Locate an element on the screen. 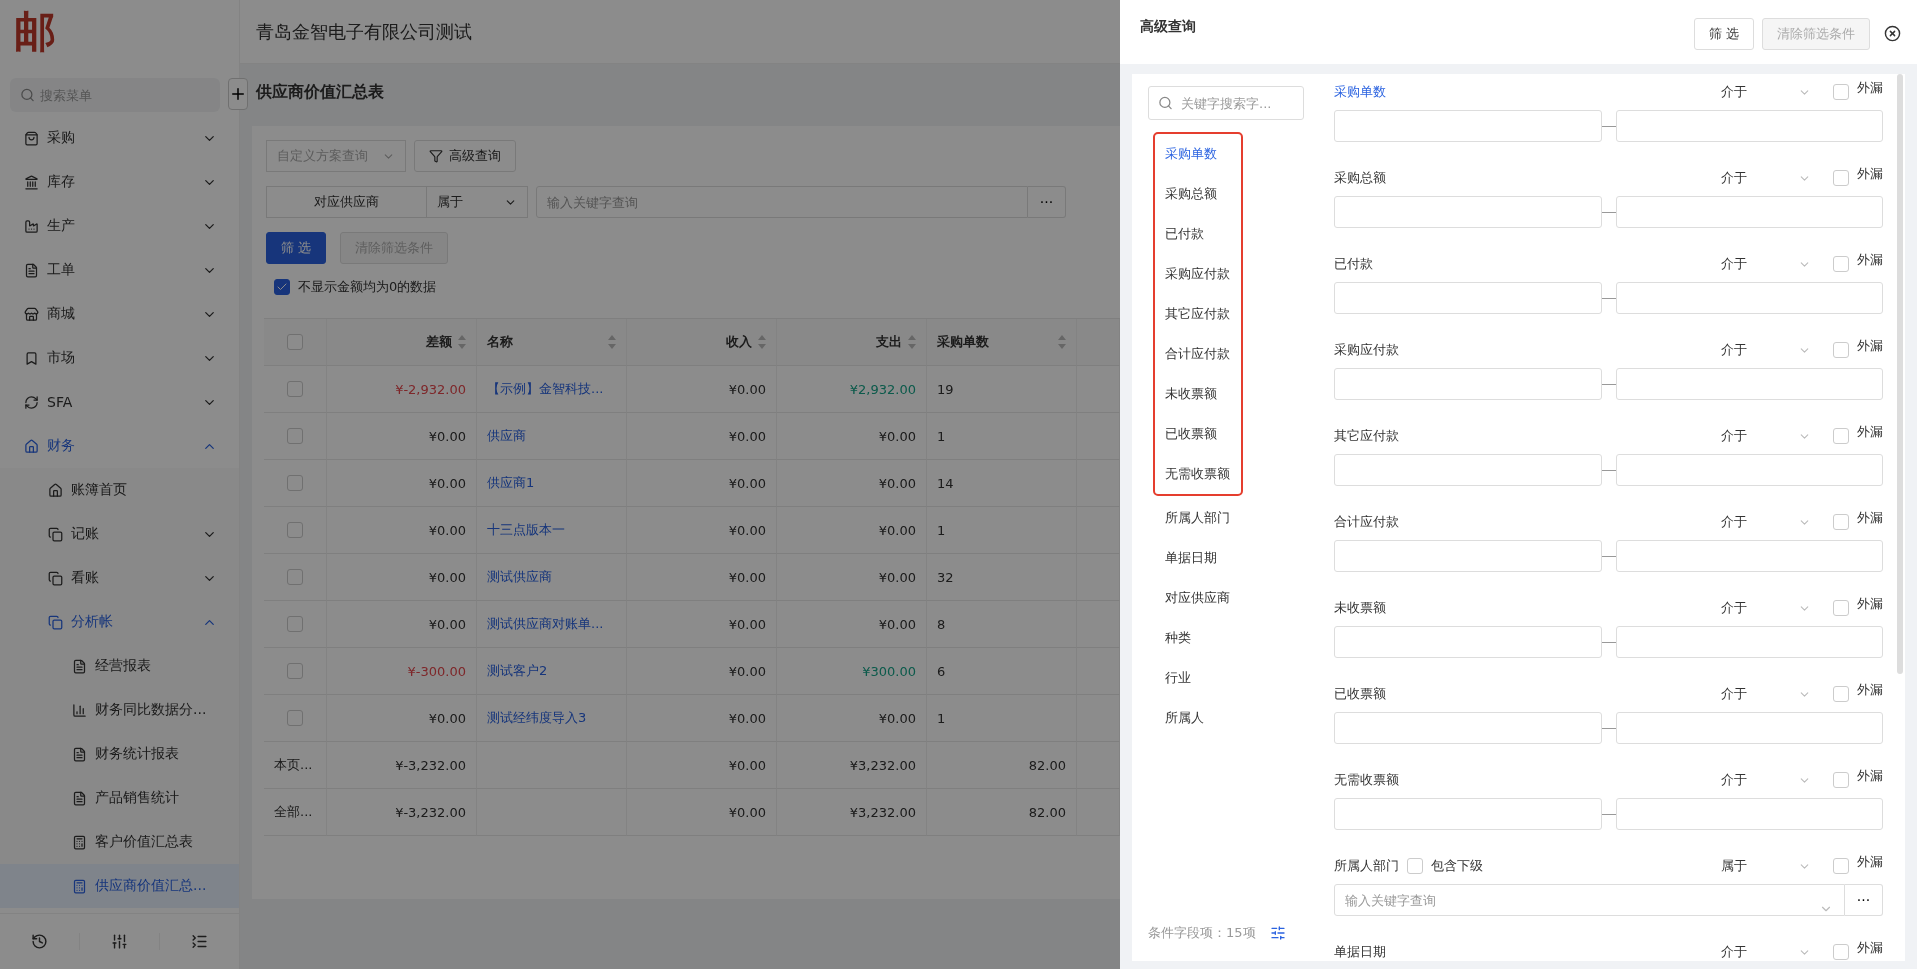 This screenshot has width=1917, height=969. field-list-item: 采购单数 is located at coordinates (1198, 154).